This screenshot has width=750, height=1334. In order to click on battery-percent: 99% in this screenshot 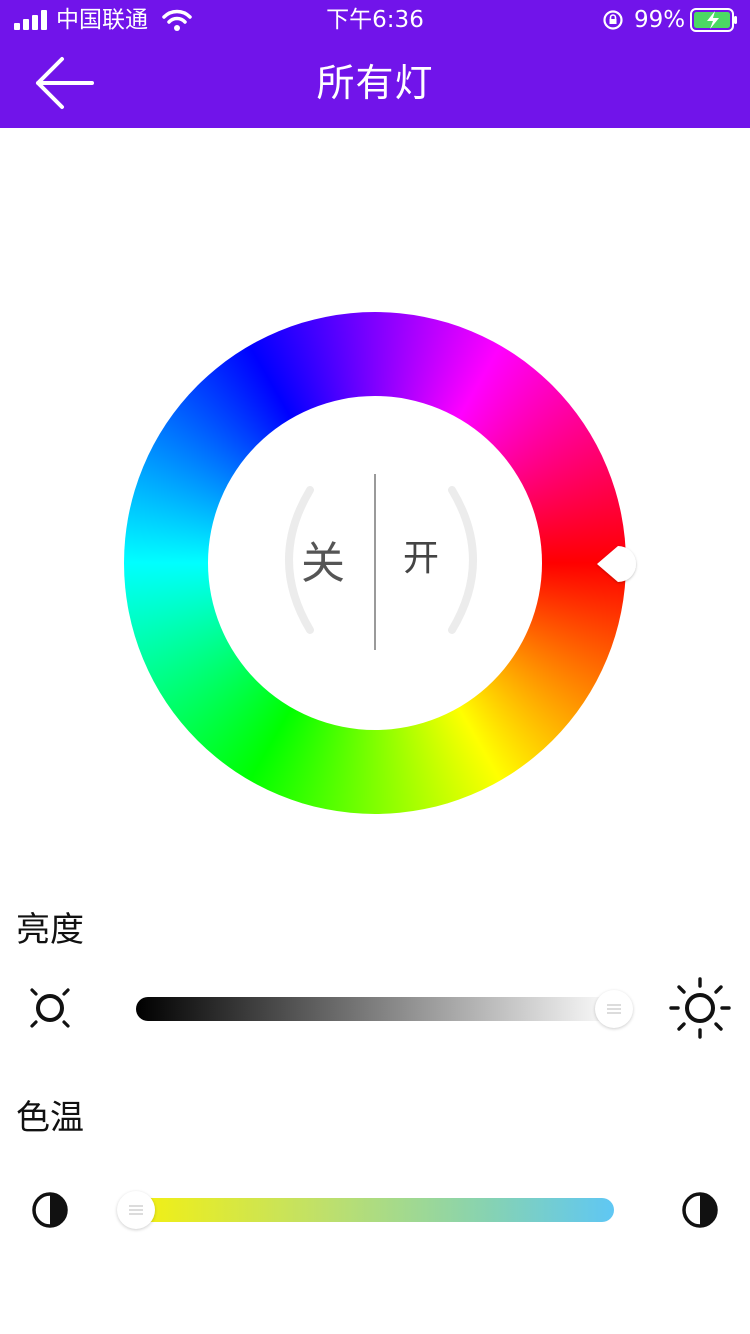, I will do `click(660, 20)`.